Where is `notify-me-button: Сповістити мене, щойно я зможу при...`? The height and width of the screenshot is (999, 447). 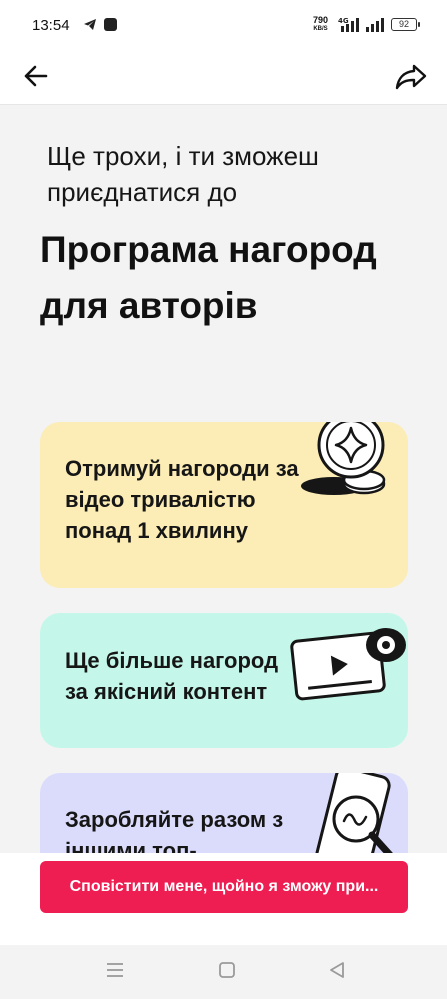
notify-me-button: Сповістити мене, щойно я зможу при... is located at coordinates (224, 887).